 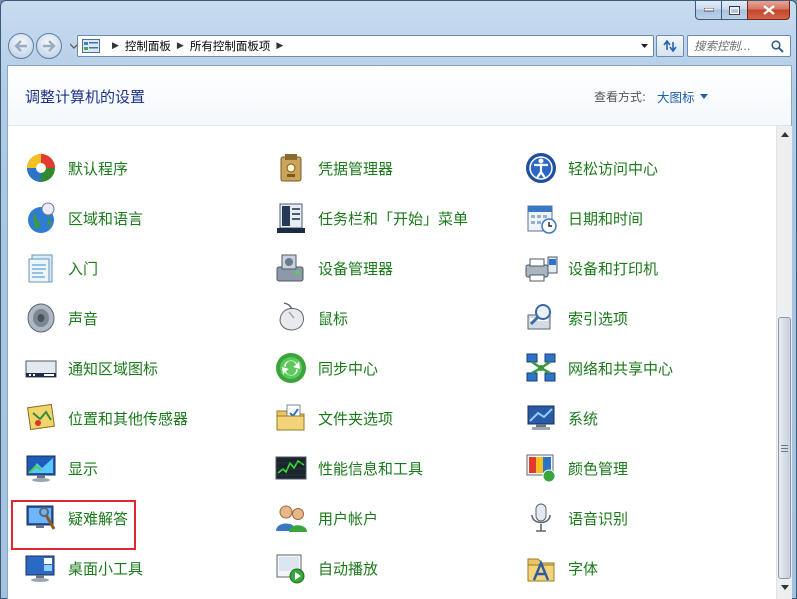 What do you see at coordinates (591, 168) in the screenshot?
I see `control-panel-item: 轻松访问中心` at bounding box center [591, 168].